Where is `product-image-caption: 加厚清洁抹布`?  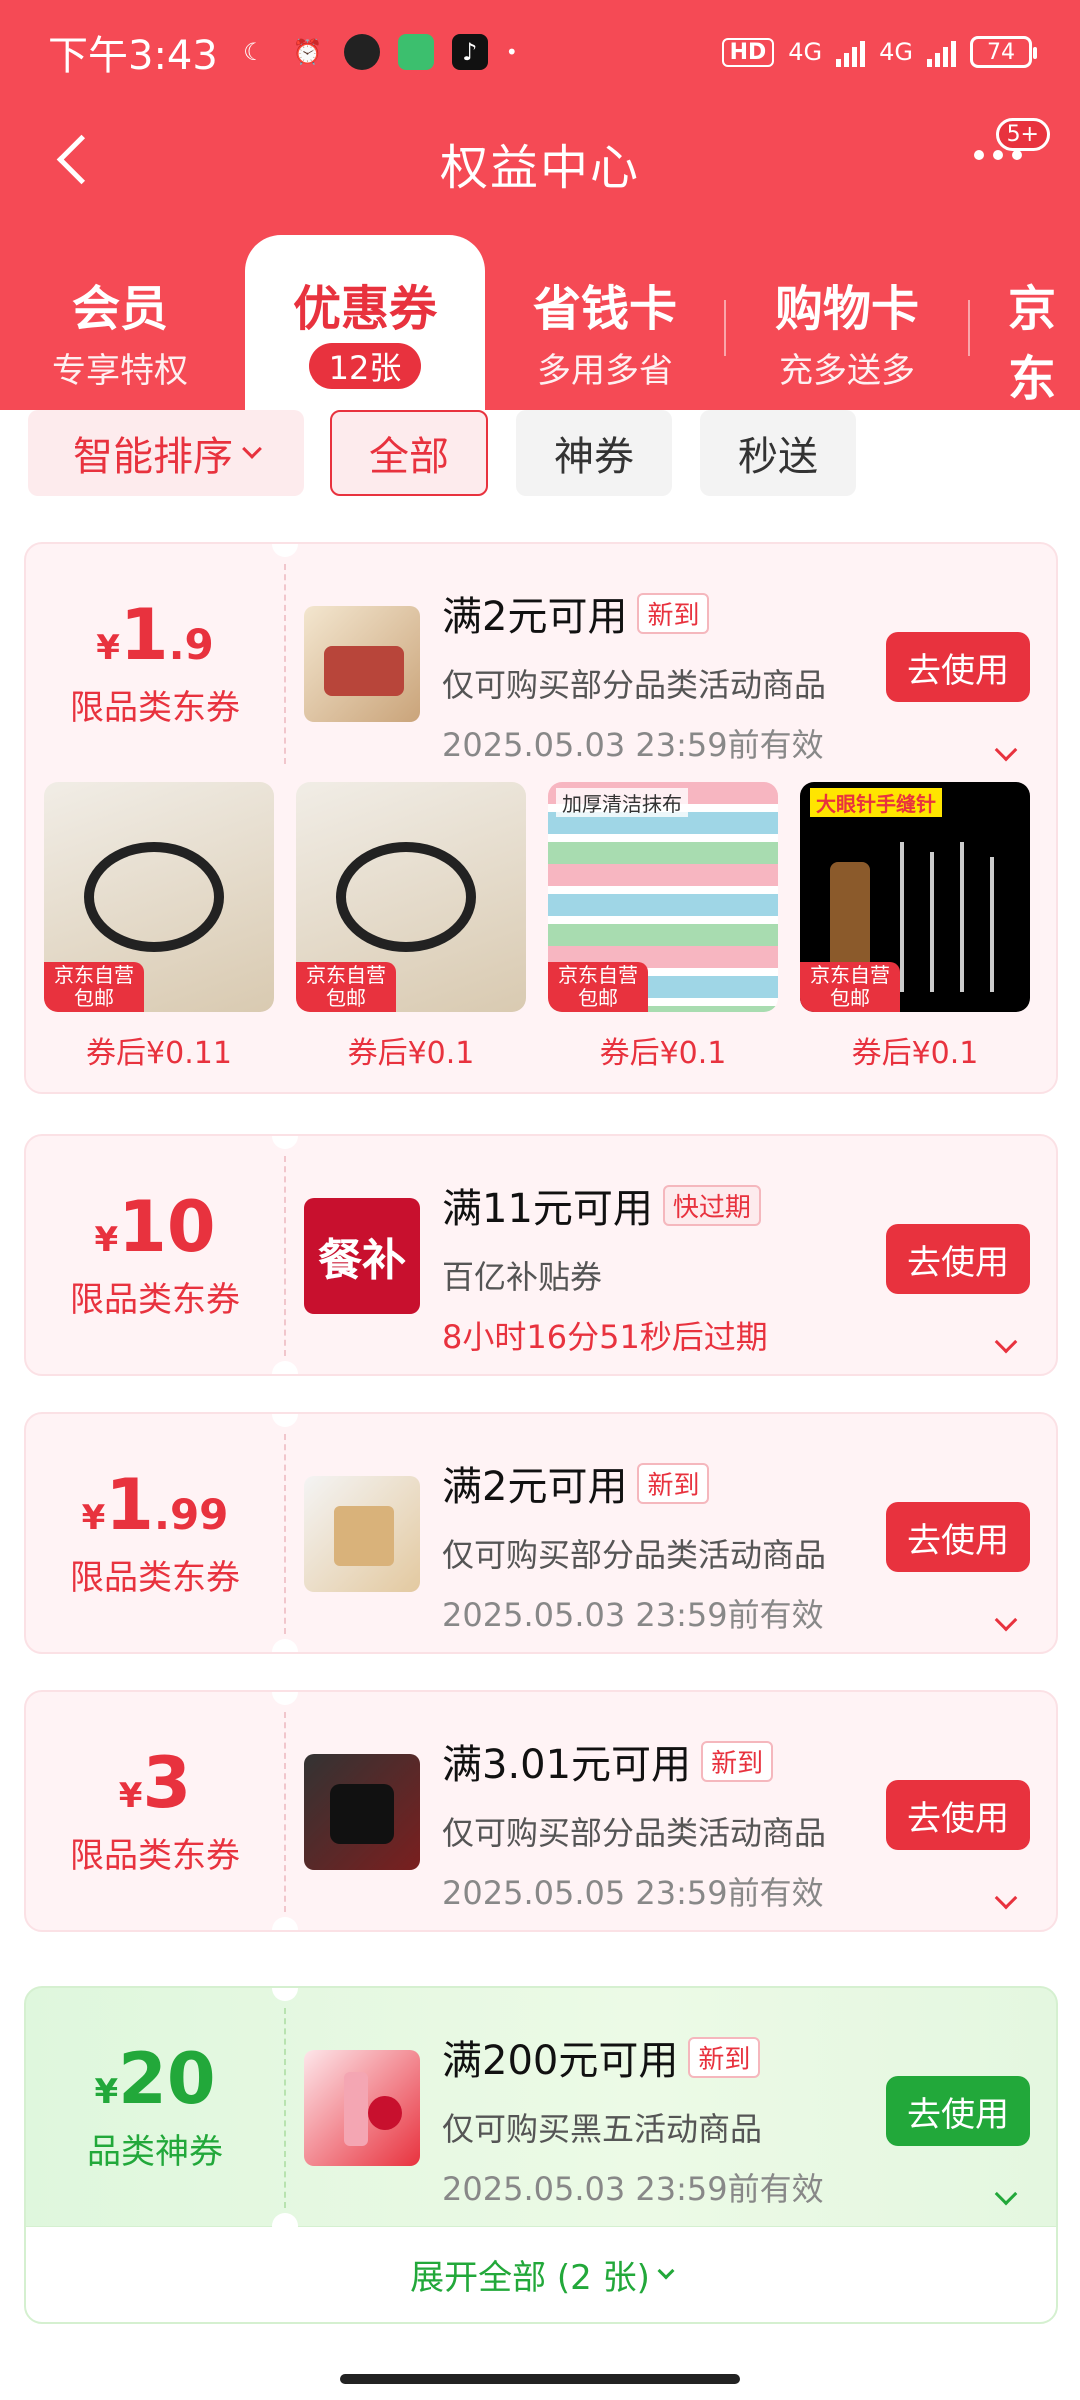
product-image-caption: 加厚清洁抹布 is located at coordinates (622, 802).